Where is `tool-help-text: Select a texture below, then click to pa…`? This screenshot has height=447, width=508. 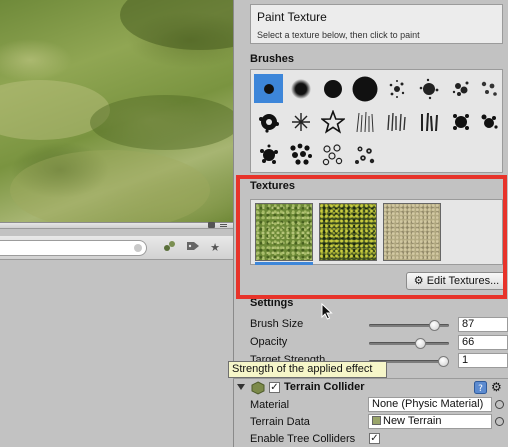
tool-help-text: Select a texture below, then click to pa… is located at coordinates (338, 35).